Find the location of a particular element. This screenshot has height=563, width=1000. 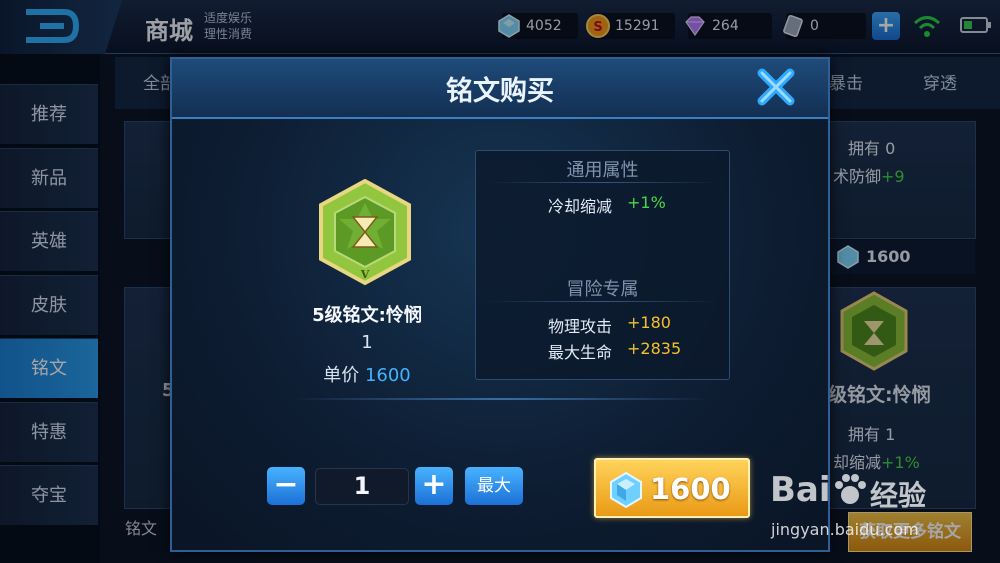

attribute-value: +1% is located at coordinates (646, 202).